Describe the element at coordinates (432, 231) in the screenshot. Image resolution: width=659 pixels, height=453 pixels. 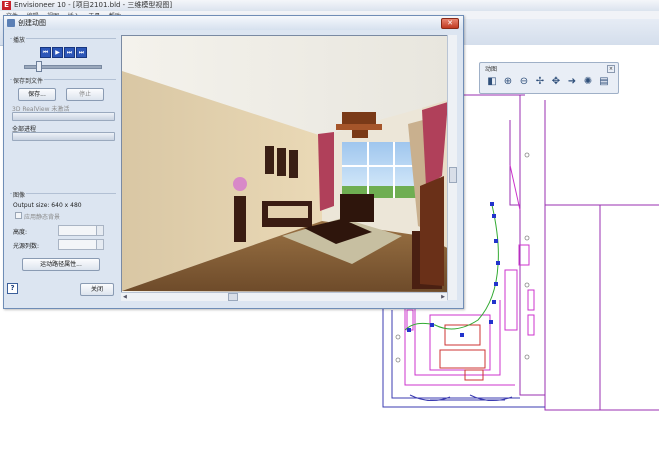
I see `right-wall-panel` at that location.